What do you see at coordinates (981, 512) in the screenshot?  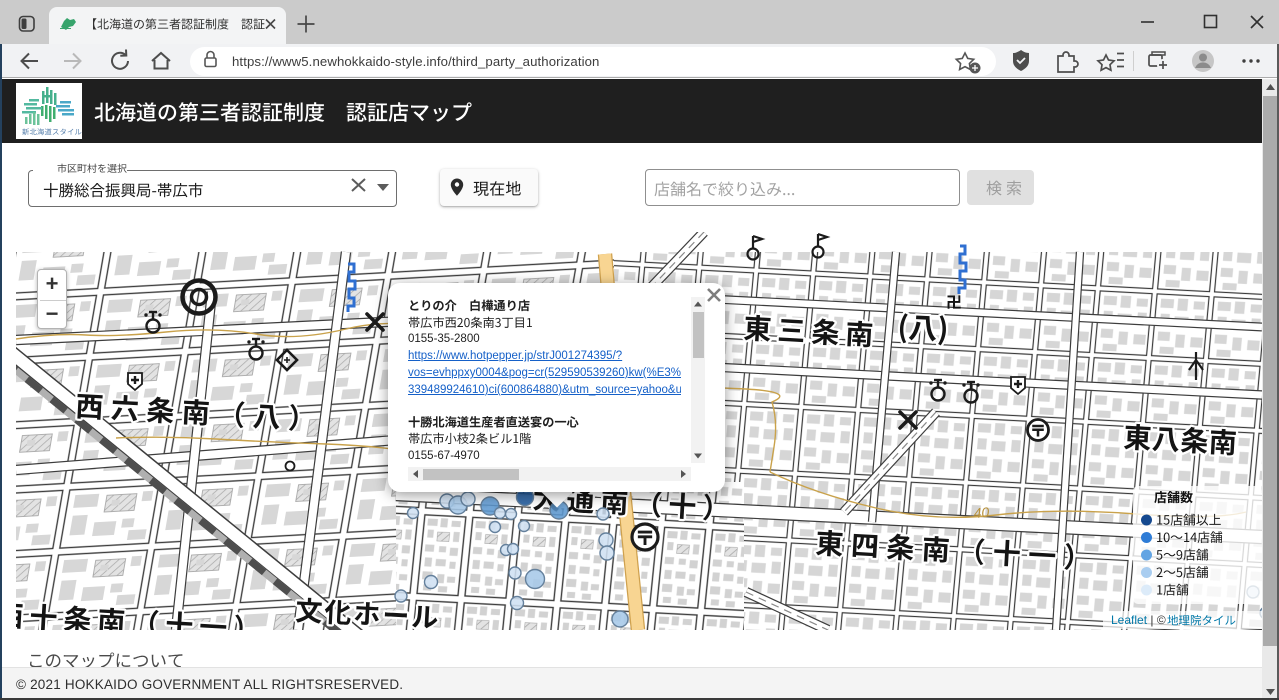 I see `svg-text: 40` at bounding box center [981, 512].